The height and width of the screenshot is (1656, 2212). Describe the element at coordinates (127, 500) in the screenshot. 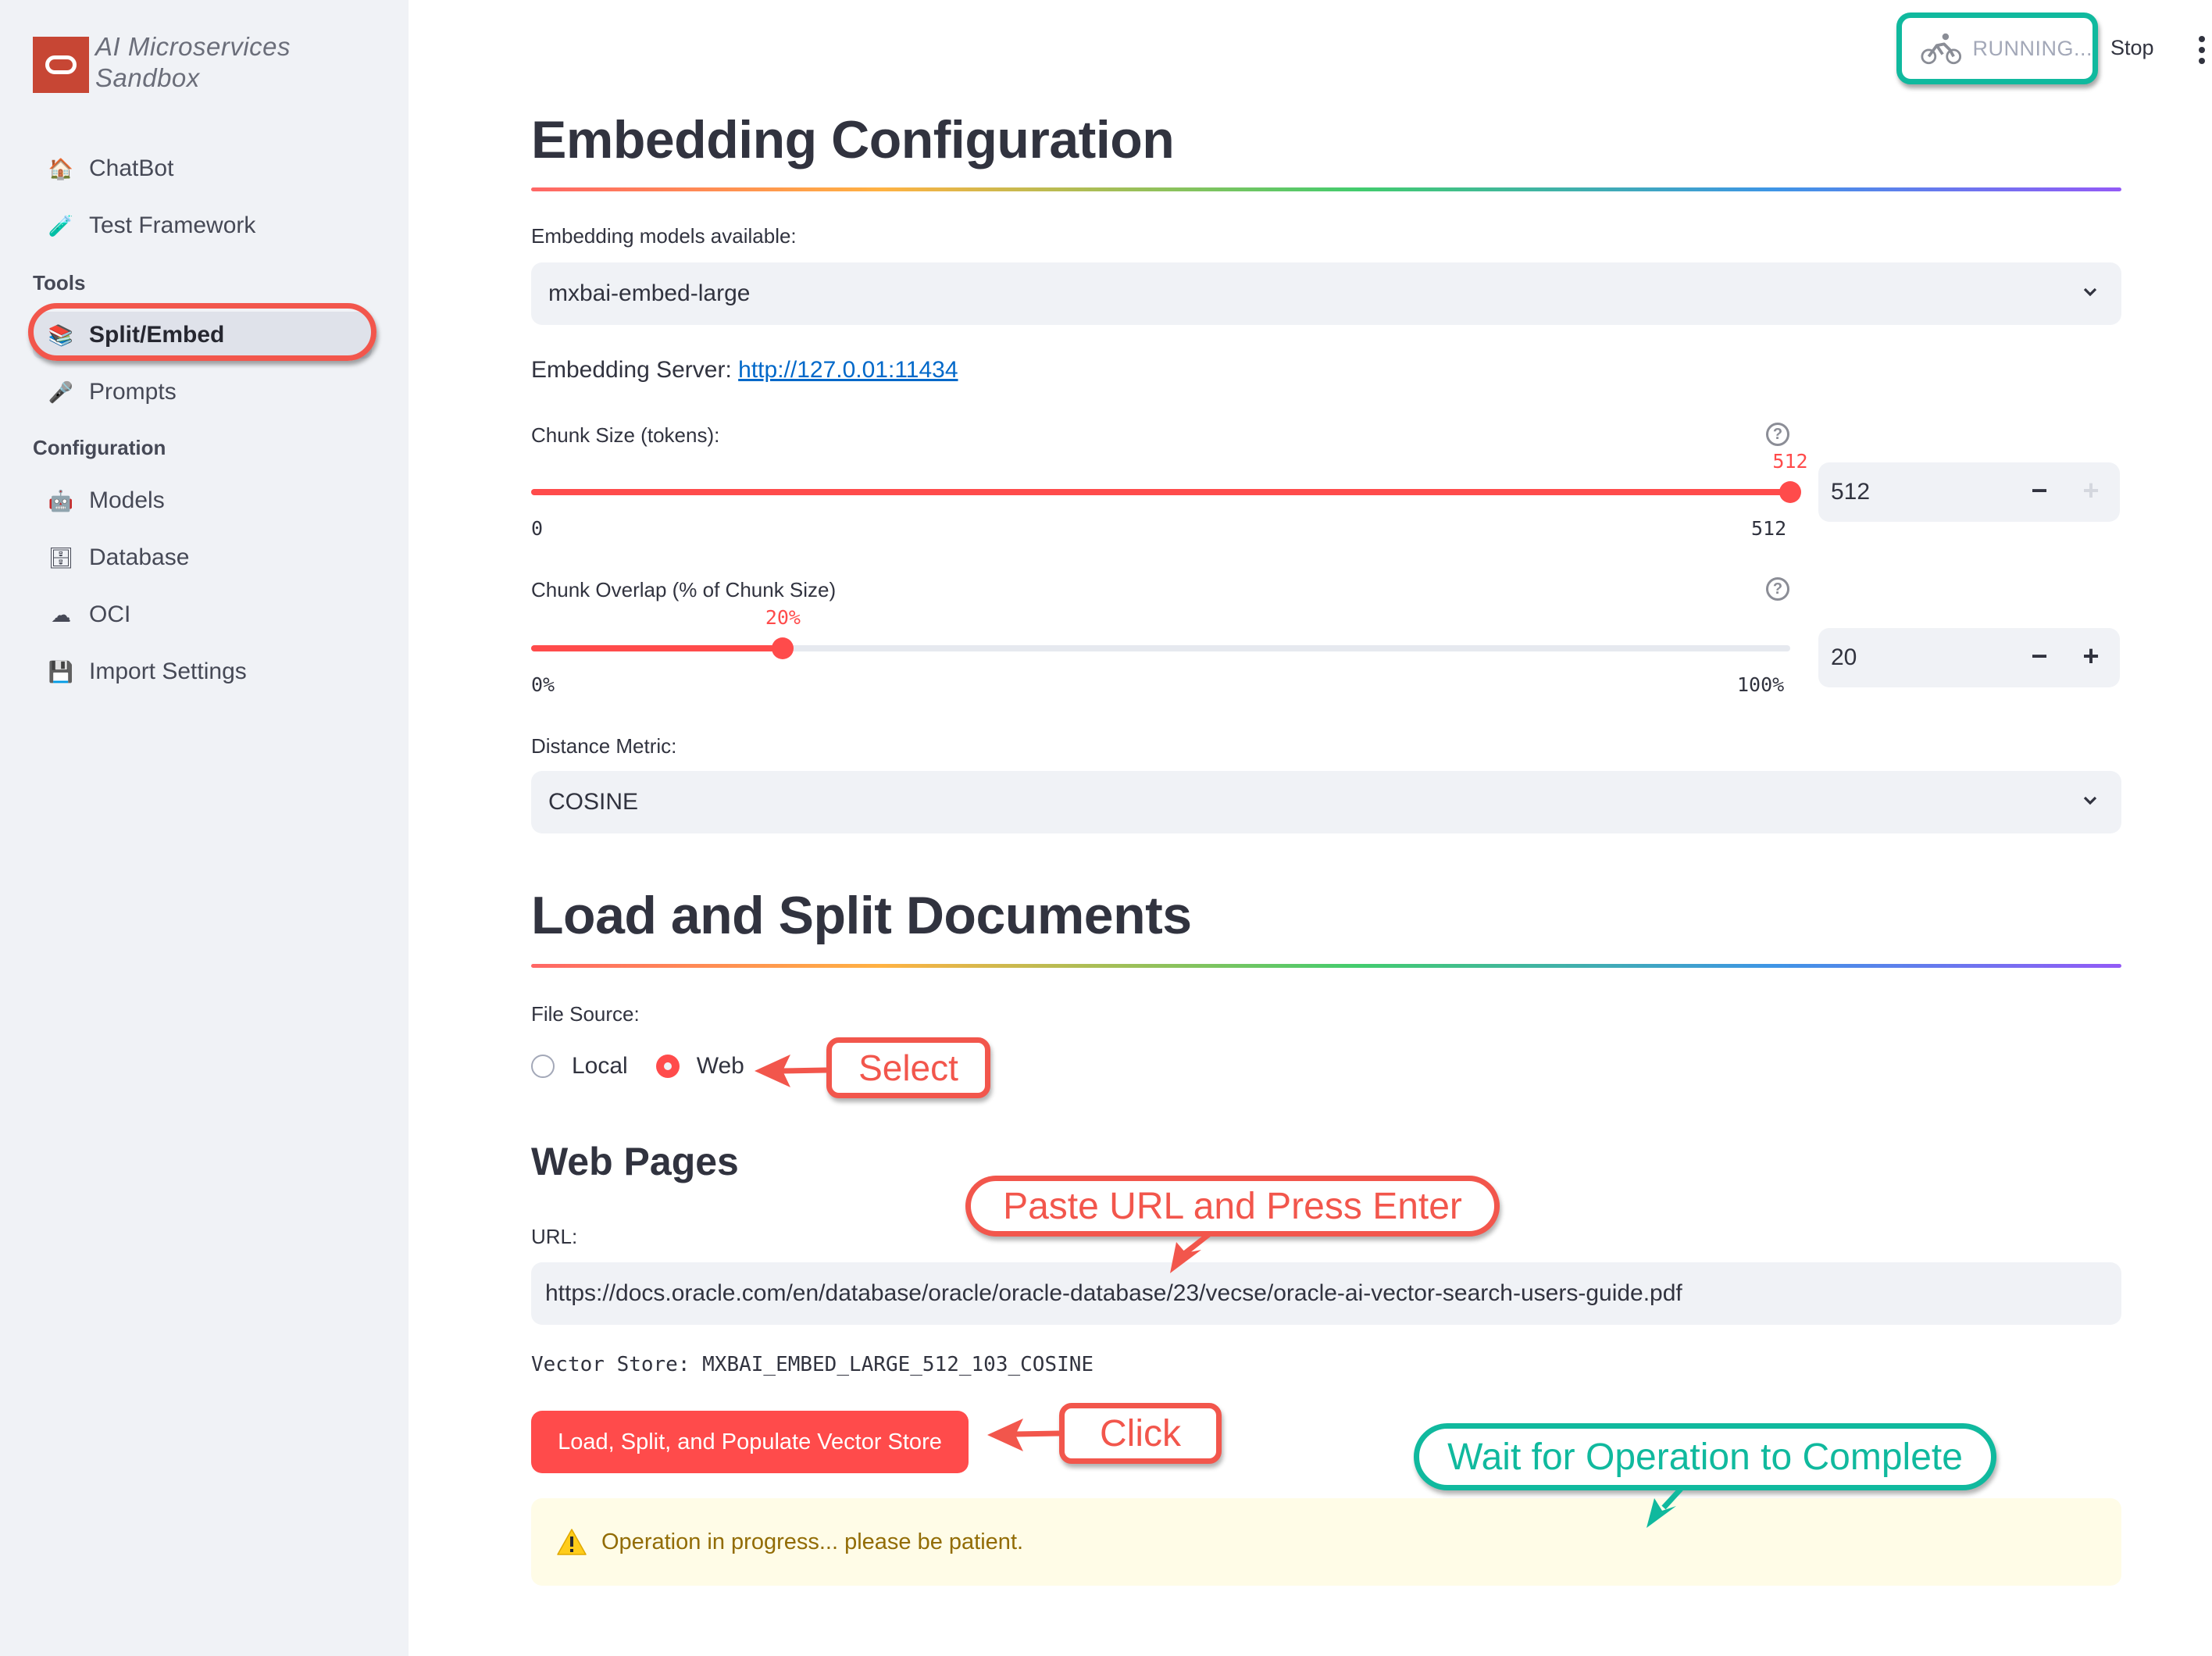

I see `sidebar-item-label: Models` at that location.